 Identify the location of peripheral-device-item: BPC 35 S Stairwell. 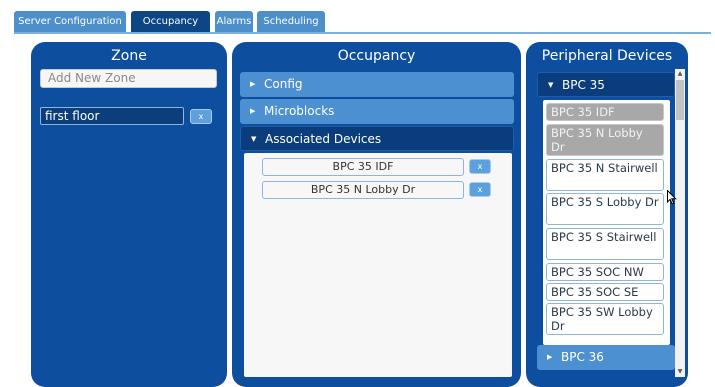
(605, 244).